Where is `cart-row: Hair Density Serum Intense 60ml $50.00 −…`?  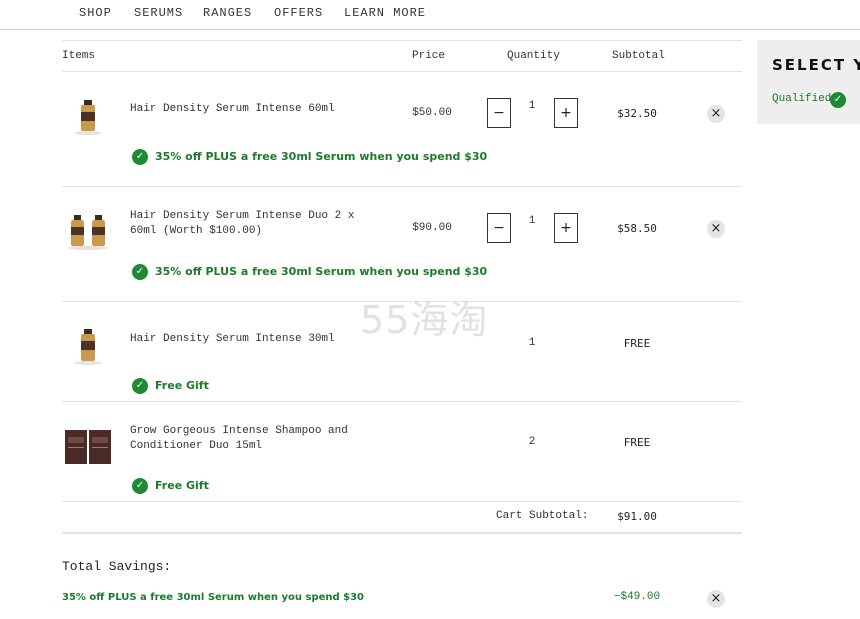 cart-row: Hair Density Serum Intense 60ml $50.00 −… is located at coordinates (402, 129).